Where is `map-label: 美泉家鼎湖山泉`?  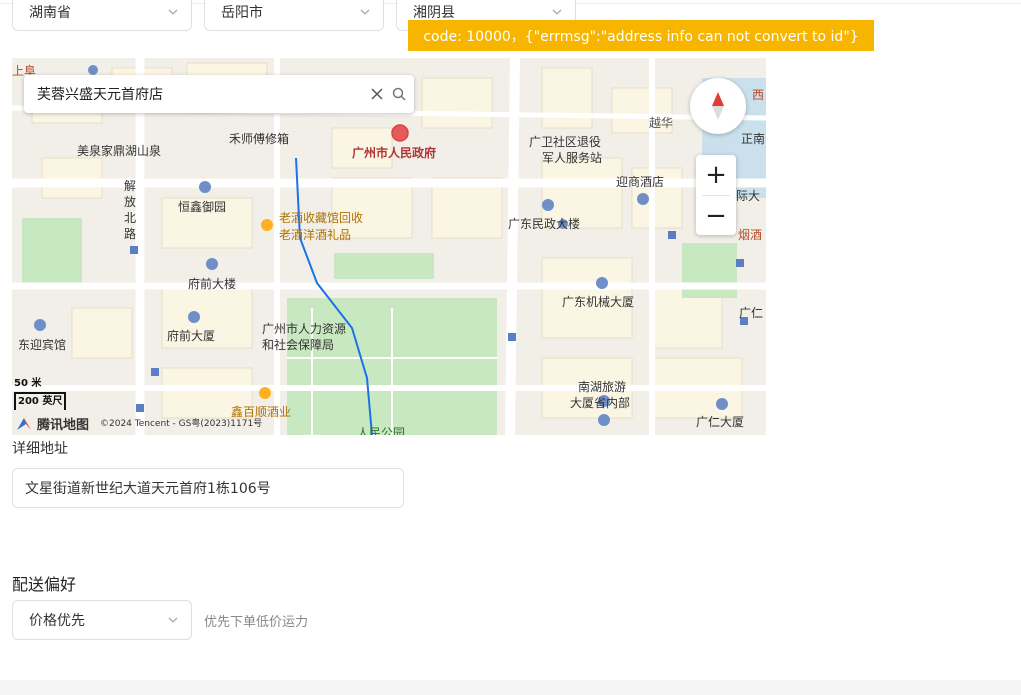 map-label: 美泉家鼎湖山泉 is located at coordinates (119, 151).